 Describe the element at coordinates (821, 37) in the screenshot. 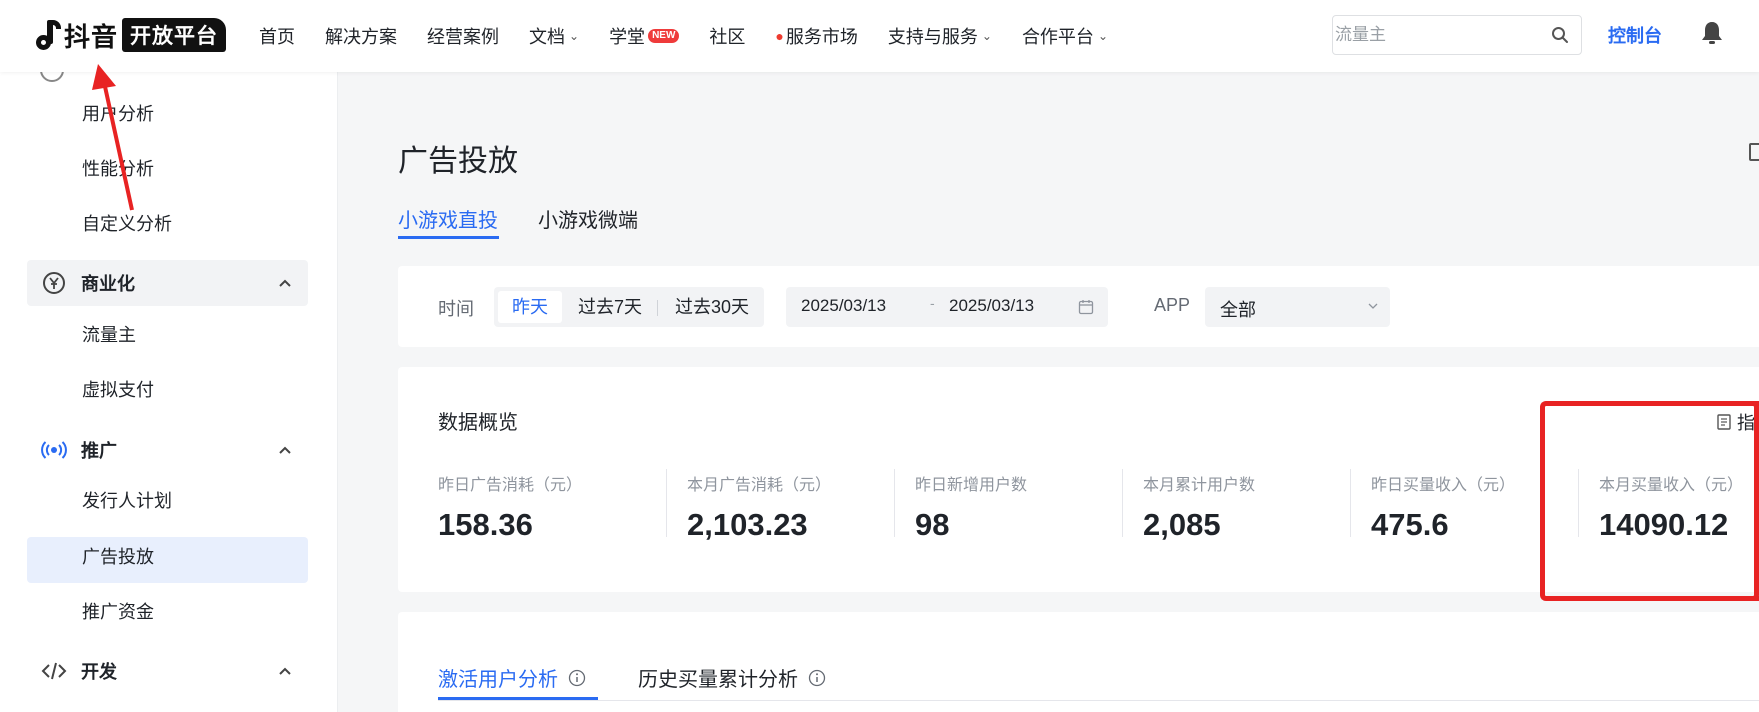

I see `nav-service-market-label: 服务市场` at that location.